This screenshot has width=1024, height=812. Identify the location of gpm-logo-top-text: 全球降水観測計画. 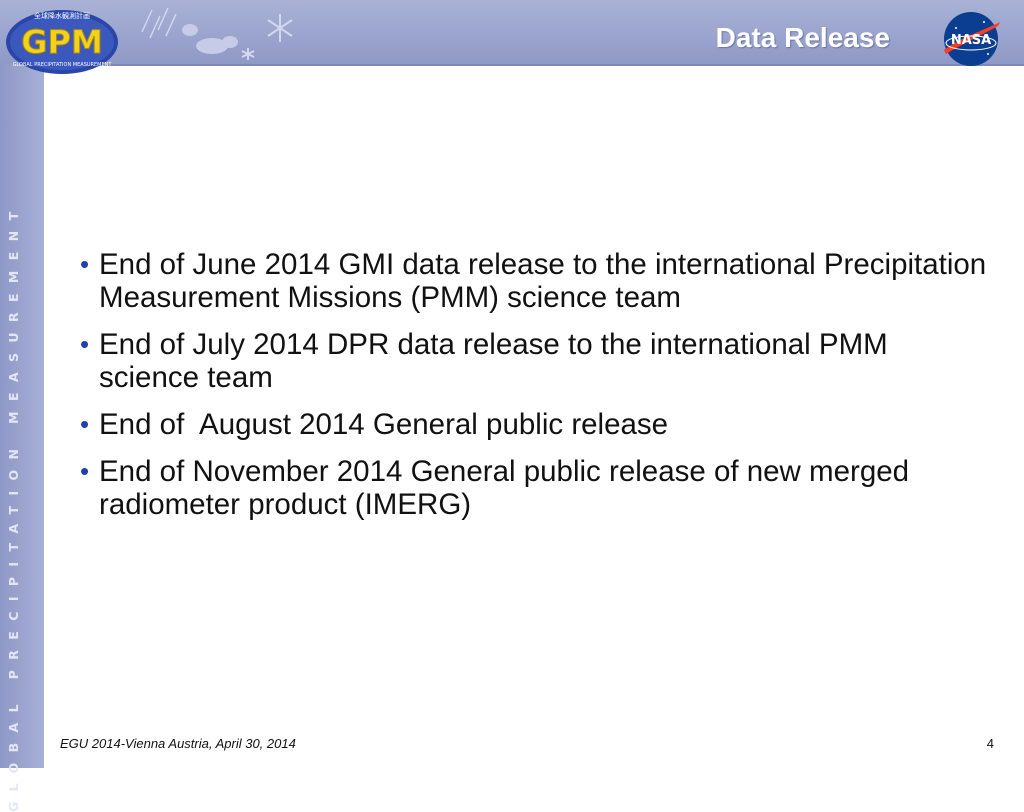
(62, 15).